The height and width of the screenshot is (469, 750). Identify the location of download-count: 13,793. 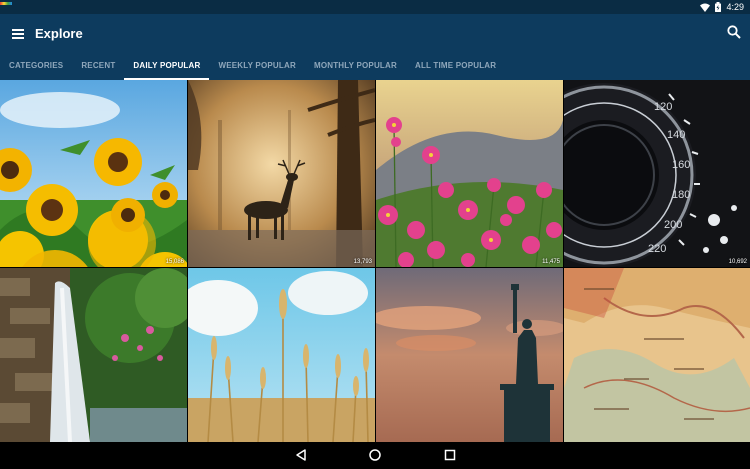
(362, 262).